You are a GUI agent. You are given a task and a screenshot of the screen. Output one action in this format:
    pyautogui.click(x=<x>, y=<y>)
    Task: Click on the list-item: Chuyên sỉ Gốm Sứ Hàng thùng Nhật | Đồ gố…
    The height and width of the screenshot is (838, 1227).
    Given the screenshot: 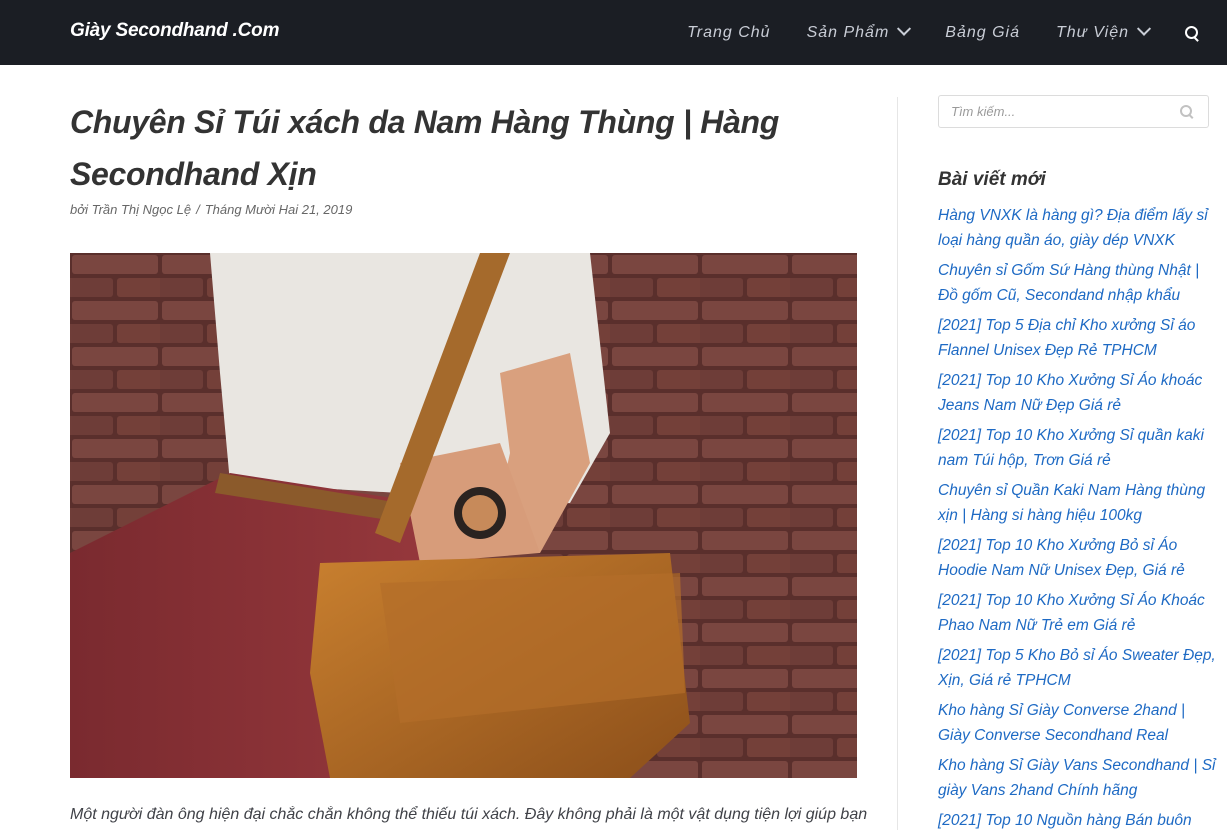 What is the action you would take?
    pyautogui.click(x=1078, y=283)
    